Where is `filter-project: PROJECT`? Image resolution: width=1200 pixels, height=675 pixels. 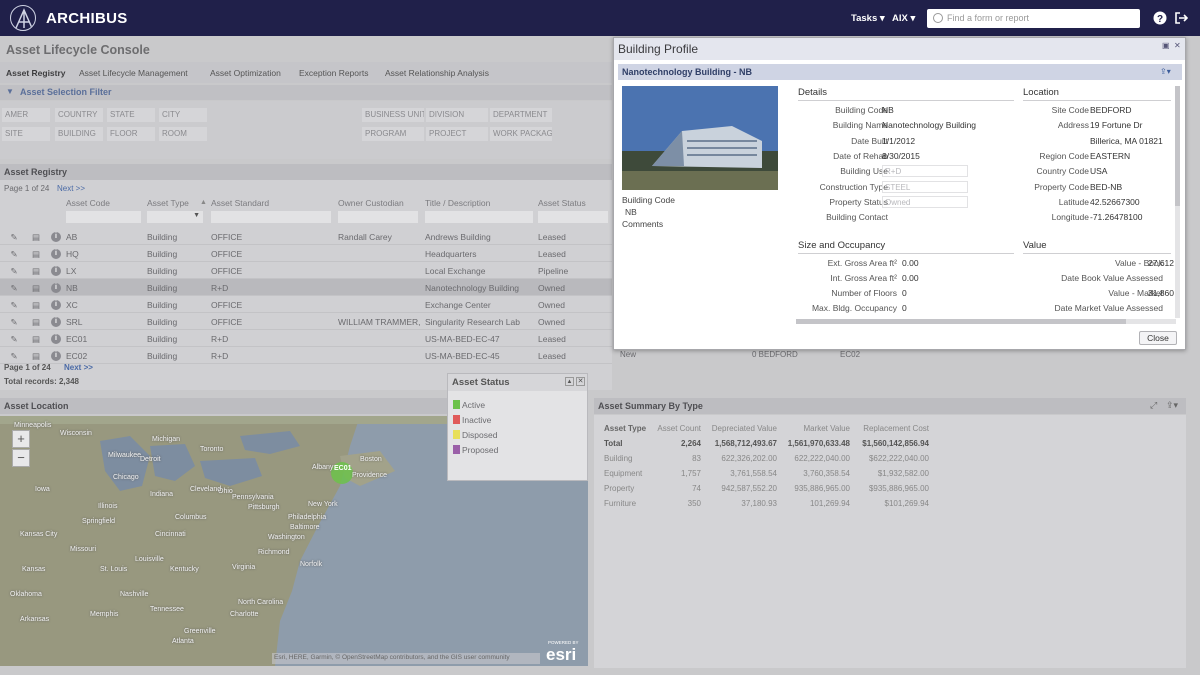 filter-project: PROJECT is located at coordinates (457, 134).